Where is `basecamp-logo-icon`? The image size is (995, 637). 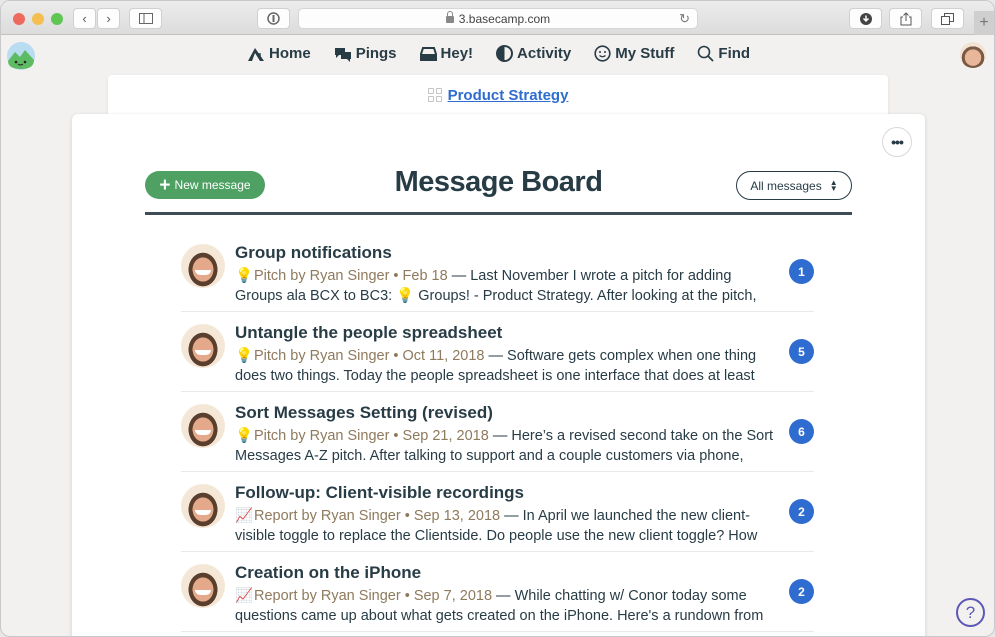 basecamp-logo-icon is located at coordinates (21, 56).